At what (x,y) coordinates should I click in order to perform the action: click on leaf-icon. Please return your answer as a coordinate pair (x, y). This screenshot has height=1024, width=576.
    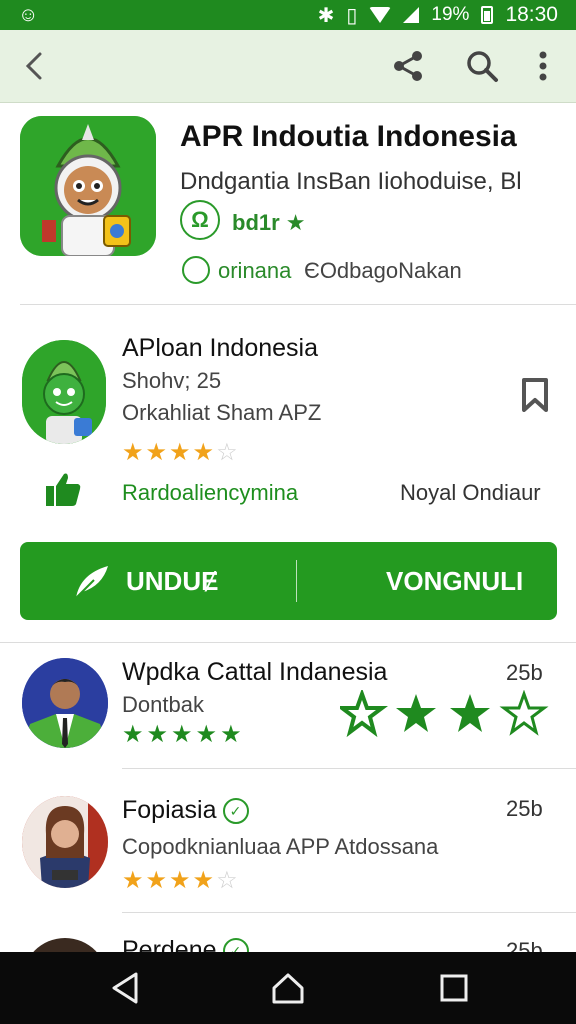
    Looking at the image, I should click on (91, 582).